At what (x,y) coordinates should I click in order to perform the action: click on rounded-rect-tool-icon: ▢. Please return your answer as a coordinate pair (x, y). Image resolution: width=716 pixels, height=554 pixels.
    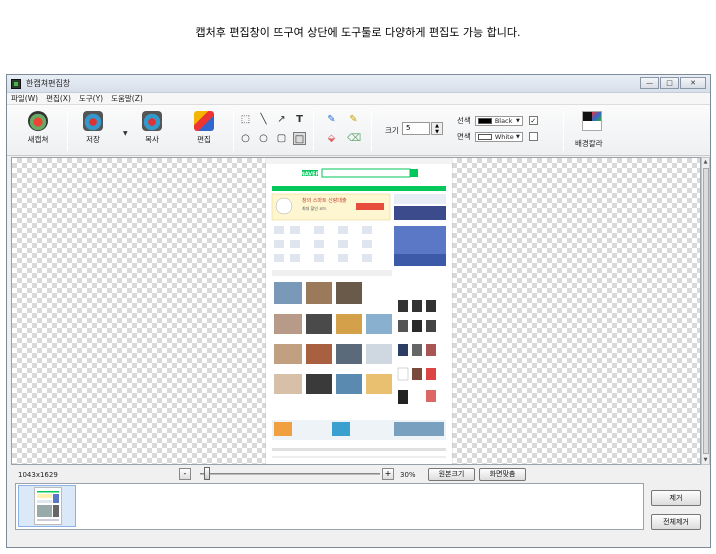
    Looking at the image, I should click on (281, 138).